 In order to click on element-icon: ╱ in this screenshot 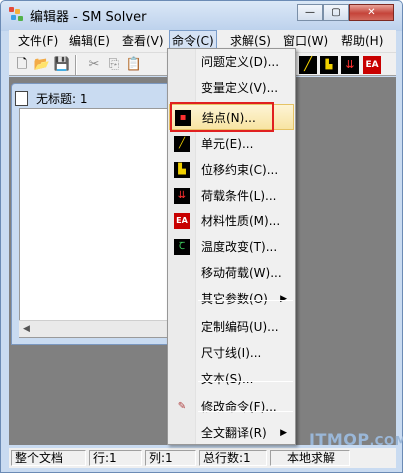, I will do `click(182, 144)`.